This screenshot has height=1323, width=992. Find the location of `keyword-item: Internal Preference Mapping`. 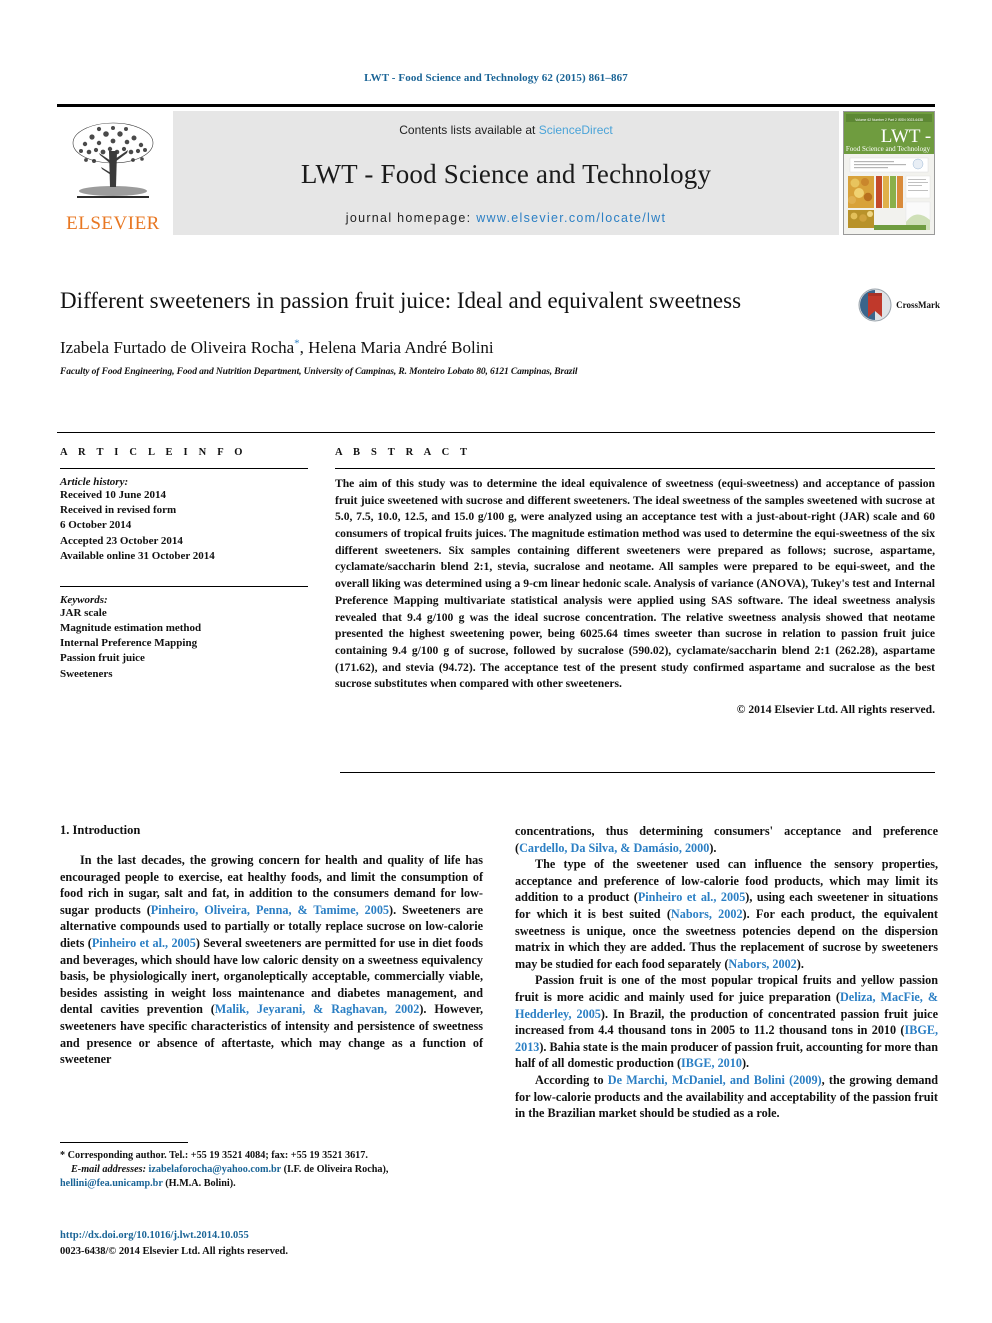

keyword-item: Internal Preference Mapping is located at coordinates (129, 643).